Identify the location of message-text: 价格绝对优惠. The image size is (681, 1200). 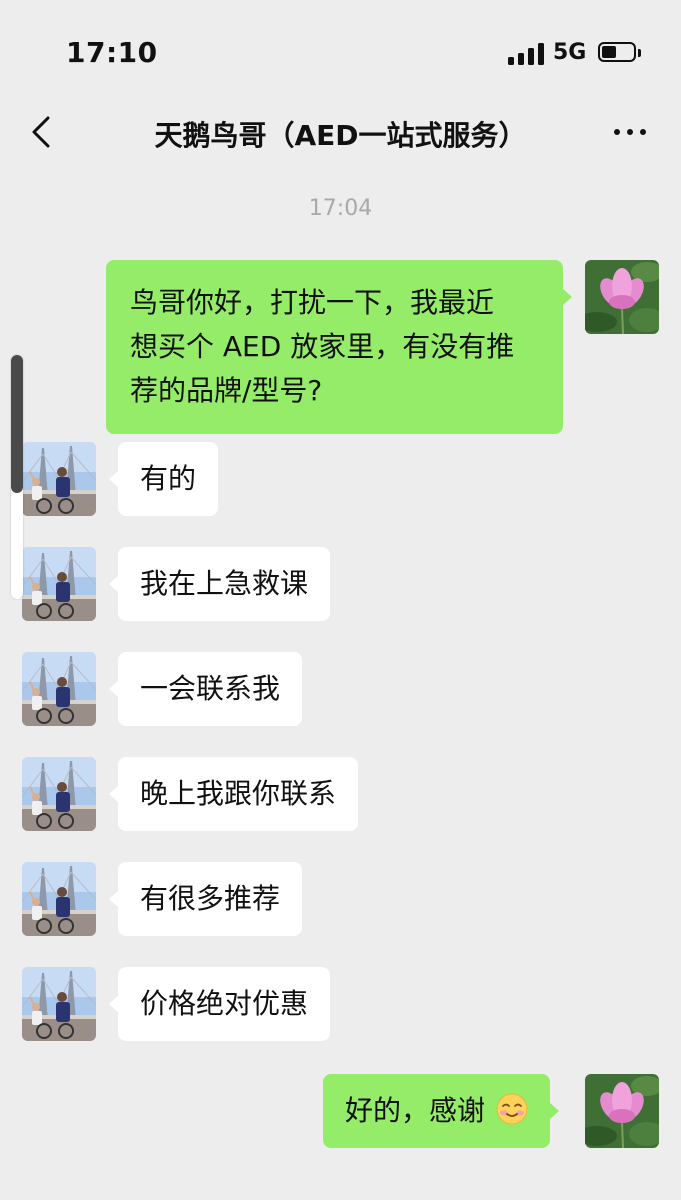
(224, 1003).